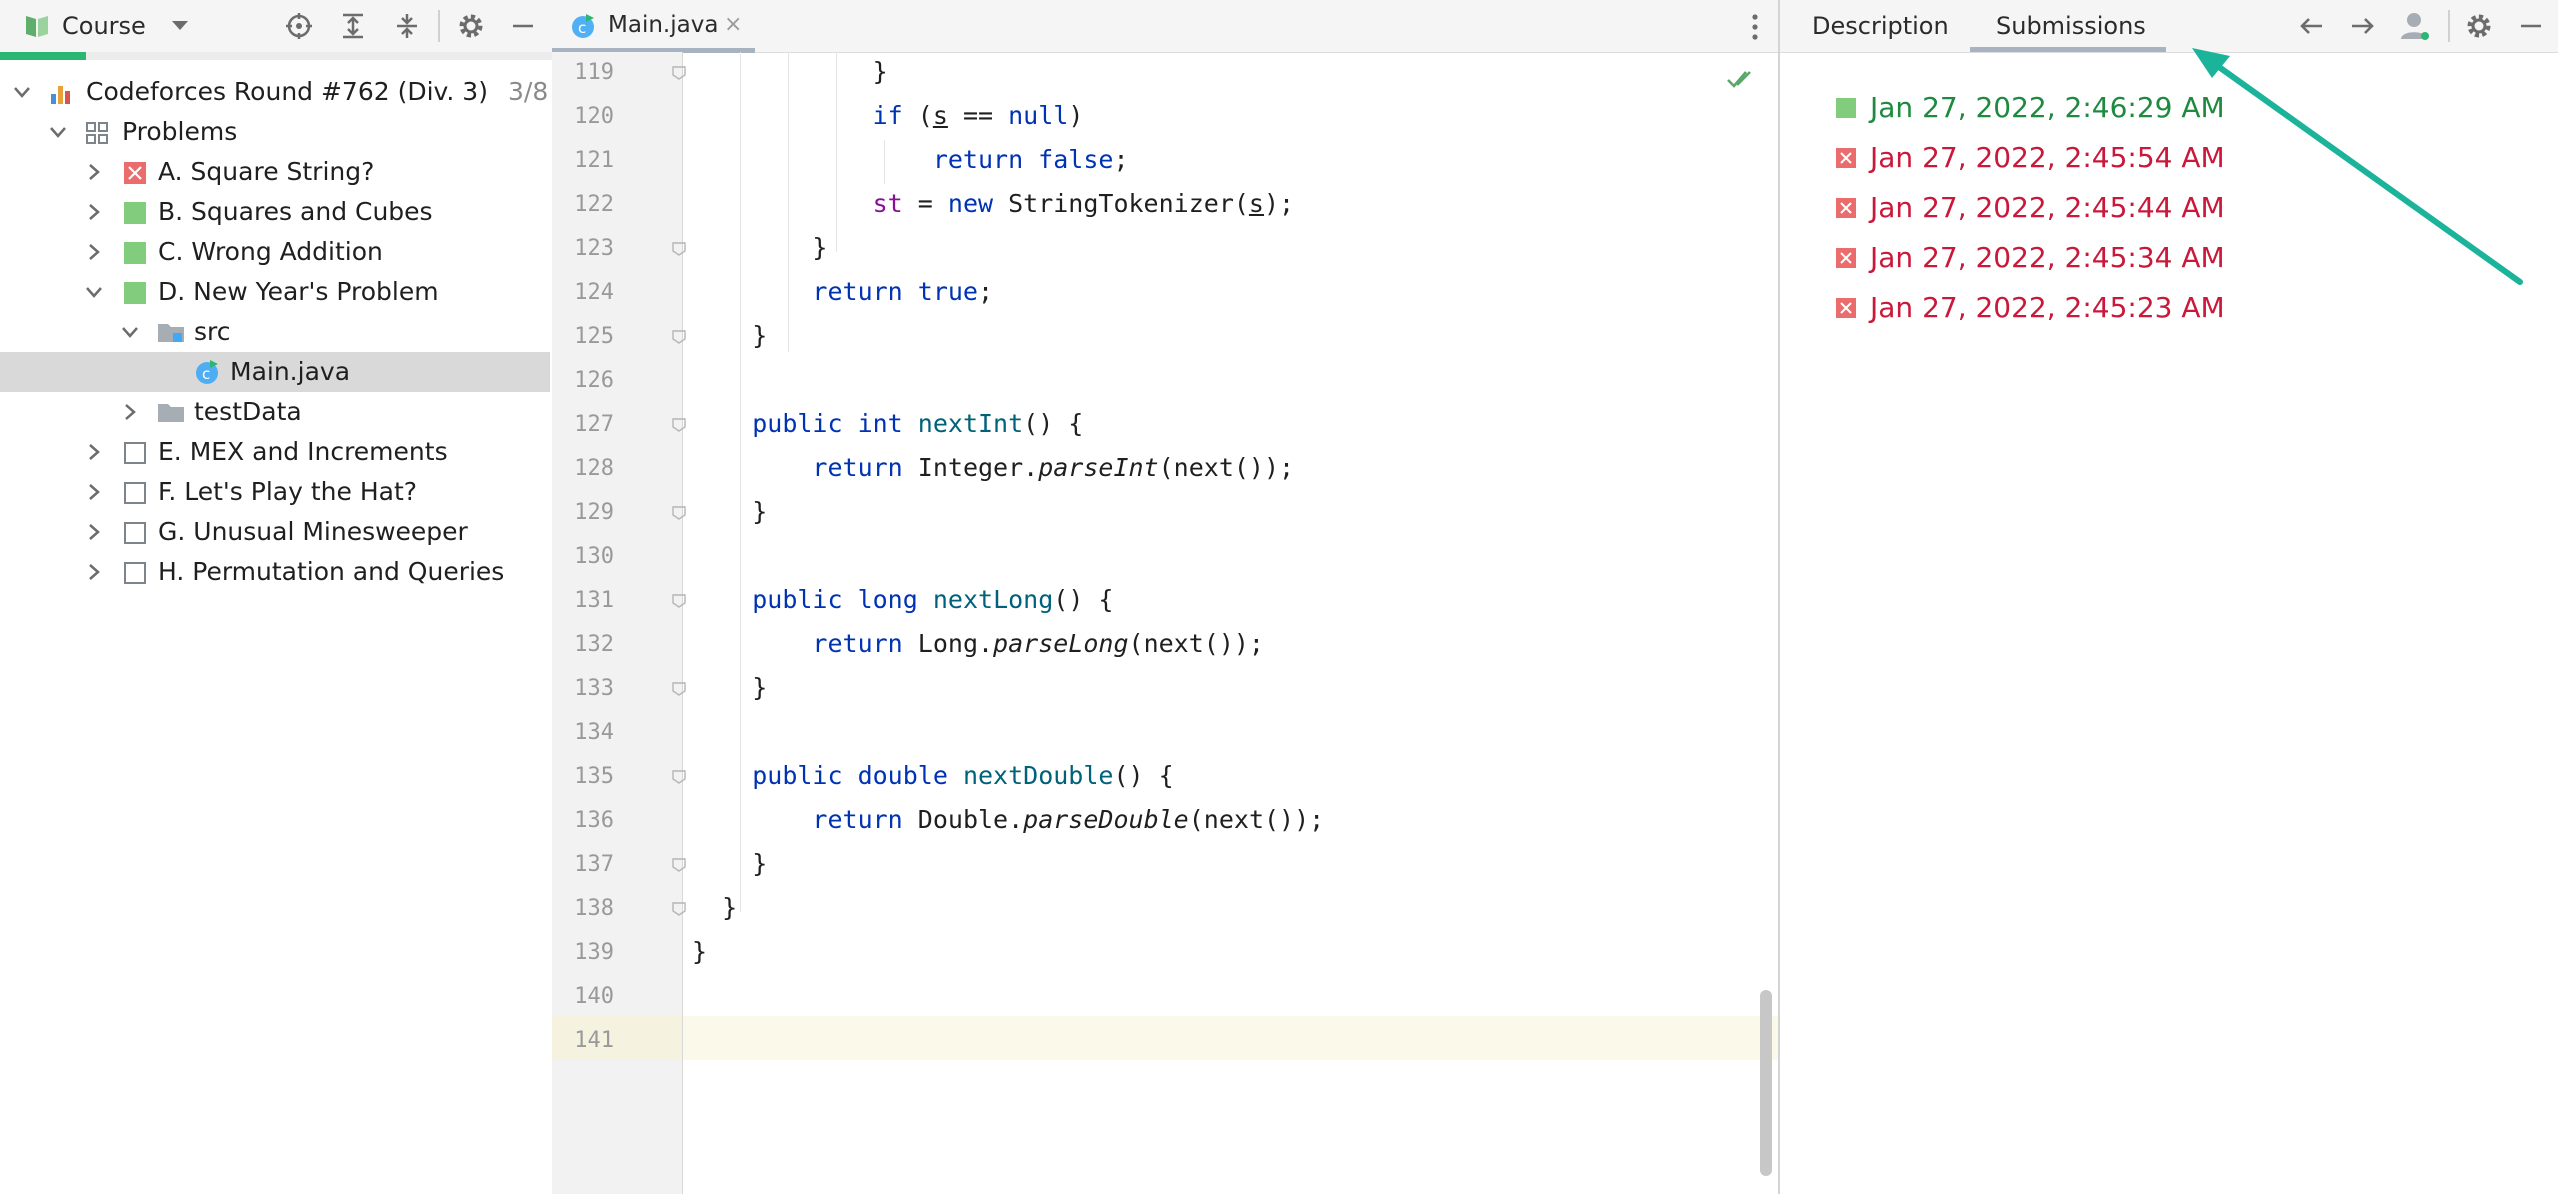 The width and height of the screenshot is (2558, 1194). I want to click on gear-icon, so click(471, 26).